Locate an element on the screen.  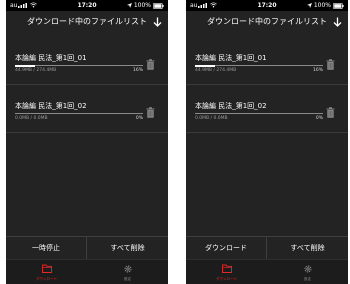
action-bar: 一時停止 すべて削除 is located at coordinates (87, 247).